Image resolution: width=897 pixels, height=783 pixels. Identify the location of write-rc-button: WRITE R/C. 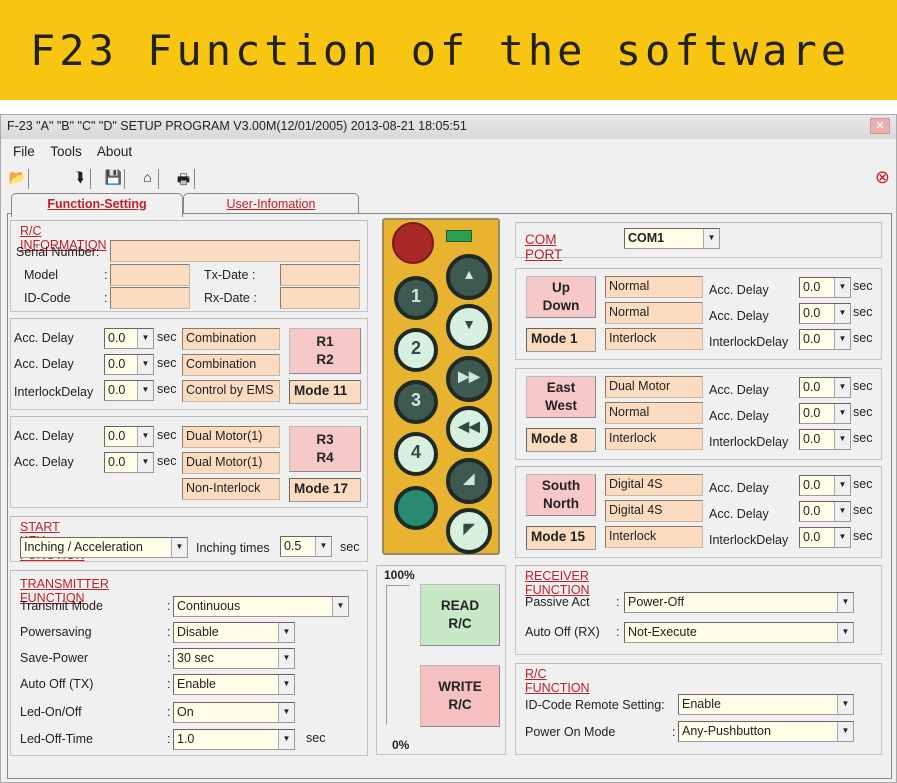
(460, 696).